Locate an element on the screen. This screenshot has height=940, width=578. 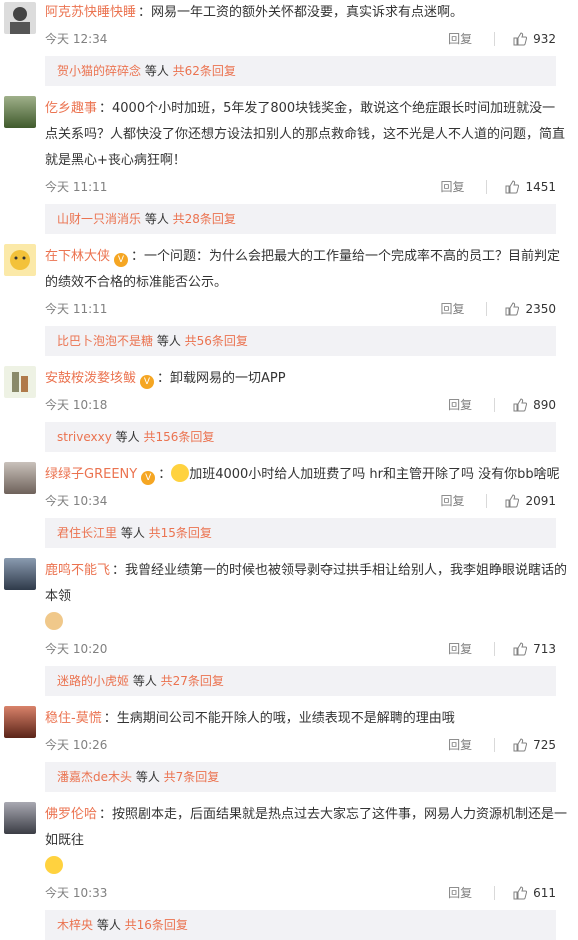
reply-count: 共156条回复 is located at coordinates (178, 437).